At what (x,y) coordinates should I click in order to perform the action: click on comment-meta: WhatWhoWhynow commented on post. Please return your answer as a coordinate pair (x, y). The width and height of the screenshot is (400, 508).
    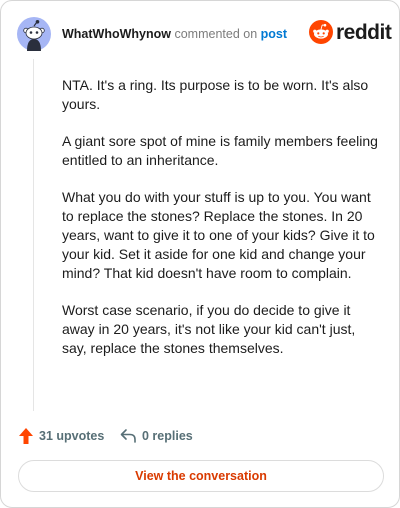
    Looking at the image, I should click on (174, 34).